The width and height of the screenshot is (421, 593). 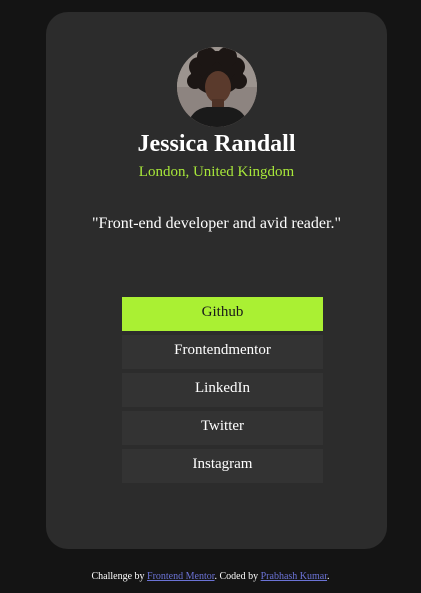 I want to click on linkedin-link-button: LinkedIn, so click(x=222, y=390).